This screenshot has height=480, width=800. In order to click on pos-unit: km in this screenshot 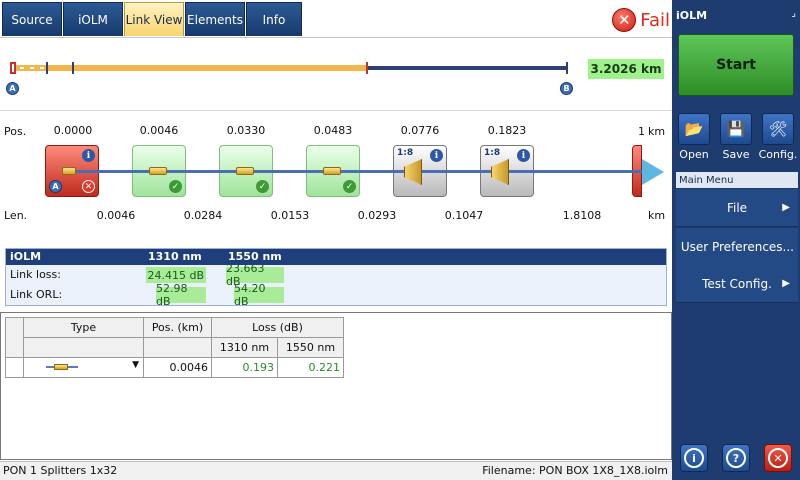, I will do `click(657, 131)`.